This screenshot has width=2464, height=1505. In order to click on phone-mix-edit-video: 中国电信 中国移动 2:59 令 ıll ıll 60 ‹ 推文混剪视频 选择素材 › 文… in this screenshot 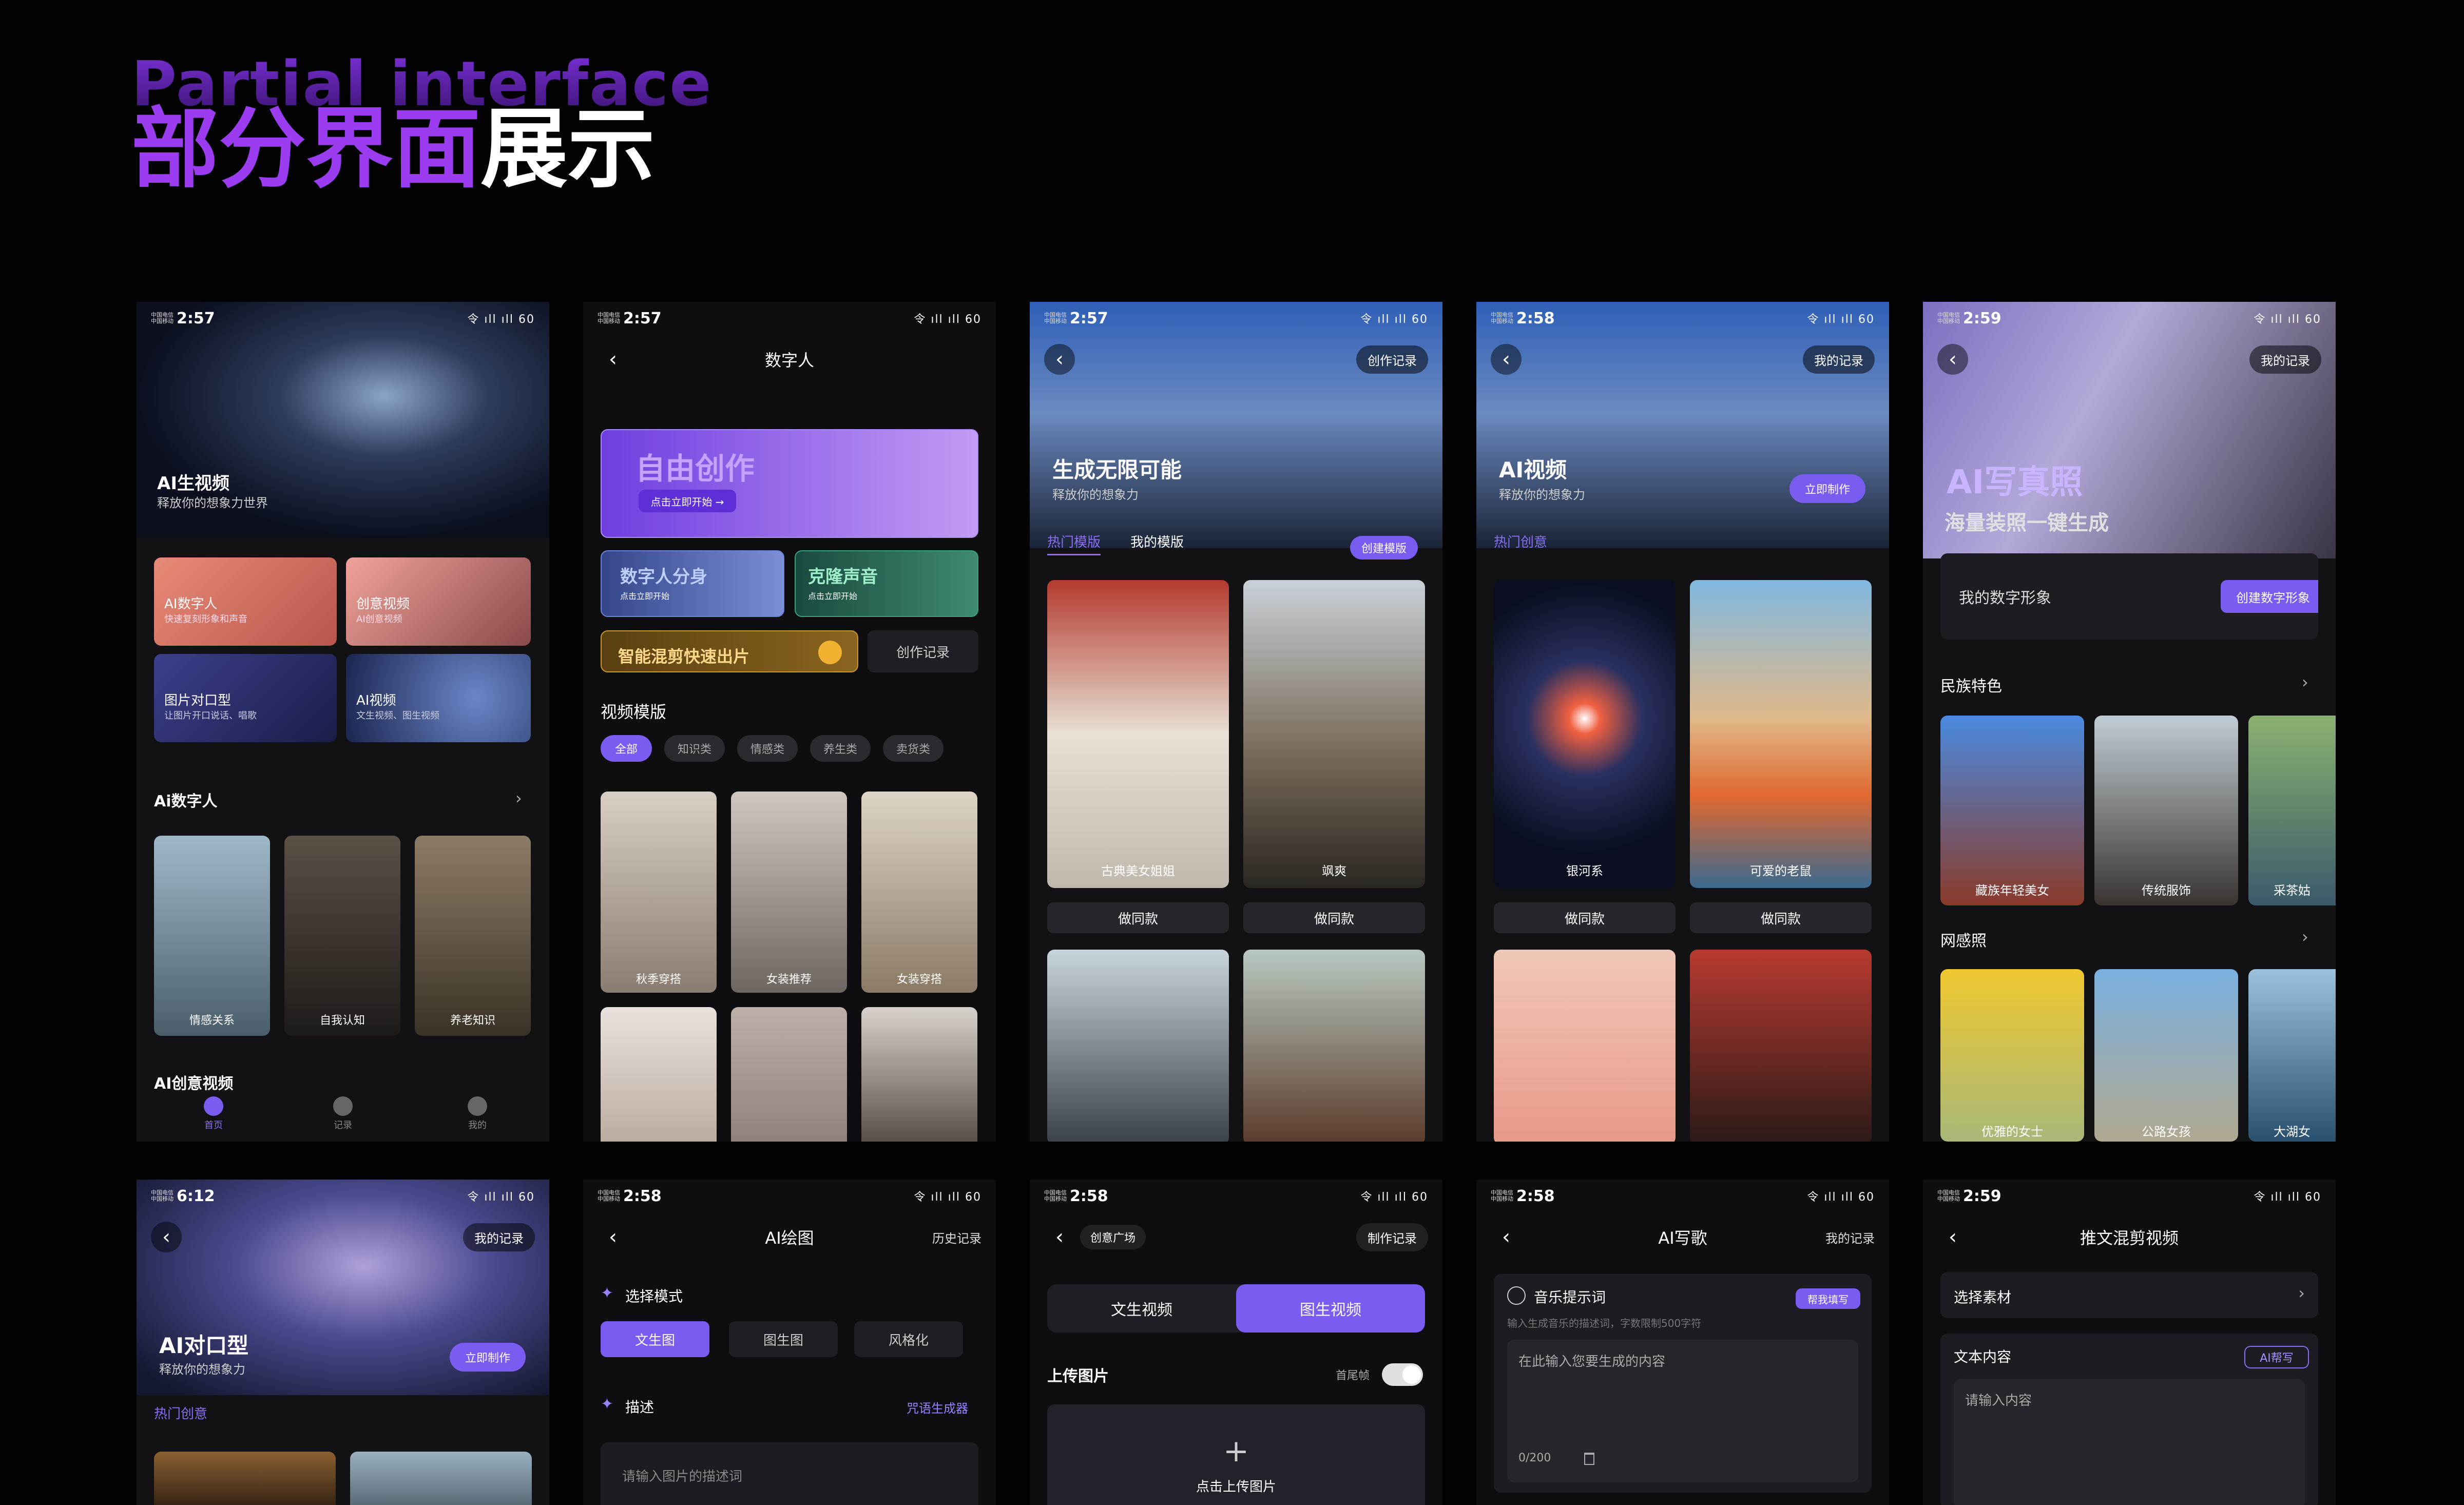, I will do `click(2129, 1342)`.